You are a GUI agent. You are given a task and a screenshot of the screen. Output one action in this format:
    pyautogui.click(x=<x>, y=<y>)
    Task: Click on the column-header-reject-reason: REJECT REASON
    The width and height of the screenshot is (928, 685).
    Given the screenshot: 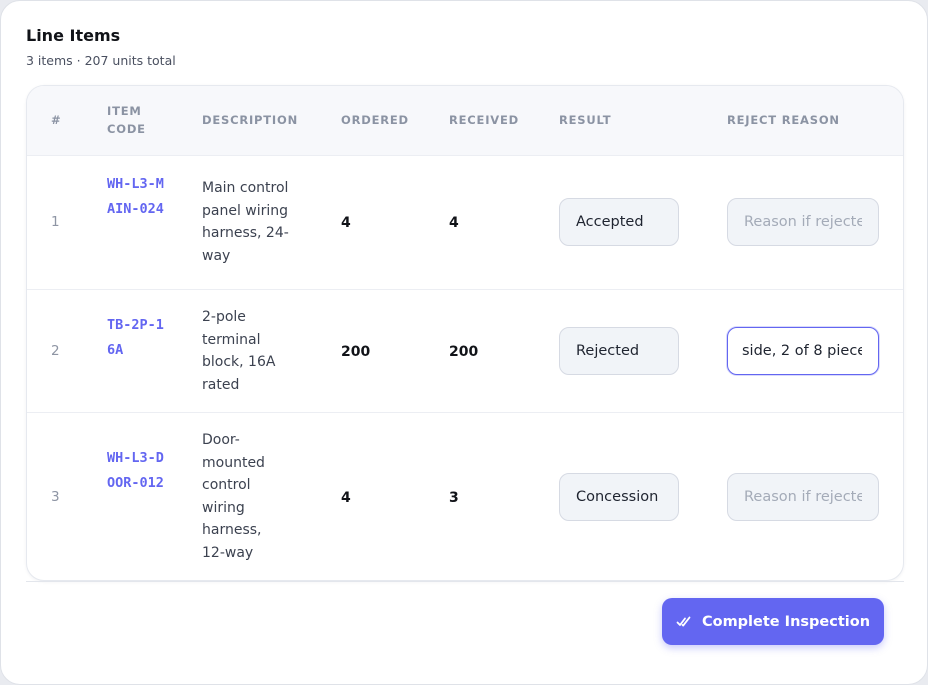 What is the action you would take?
    pyautogui.click(x=783, y=120)
    